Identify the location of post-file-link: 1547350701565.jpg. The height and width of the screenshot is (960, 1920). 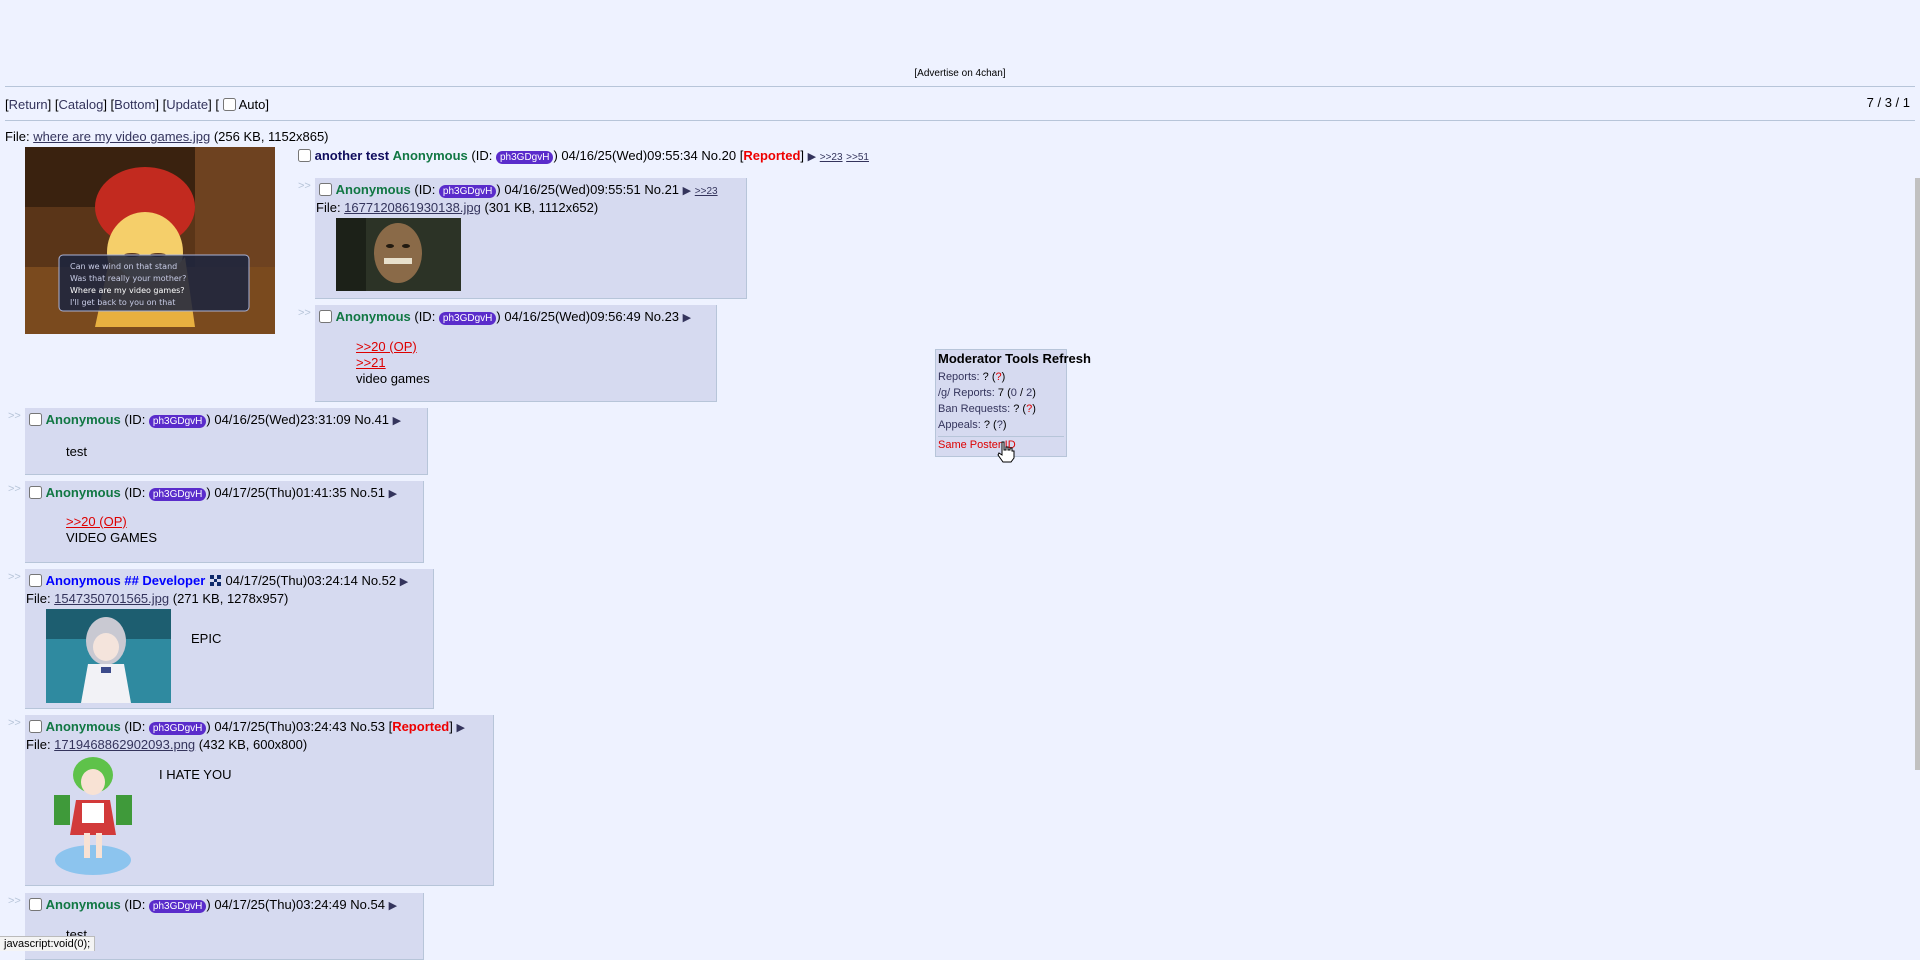
(111, 598).